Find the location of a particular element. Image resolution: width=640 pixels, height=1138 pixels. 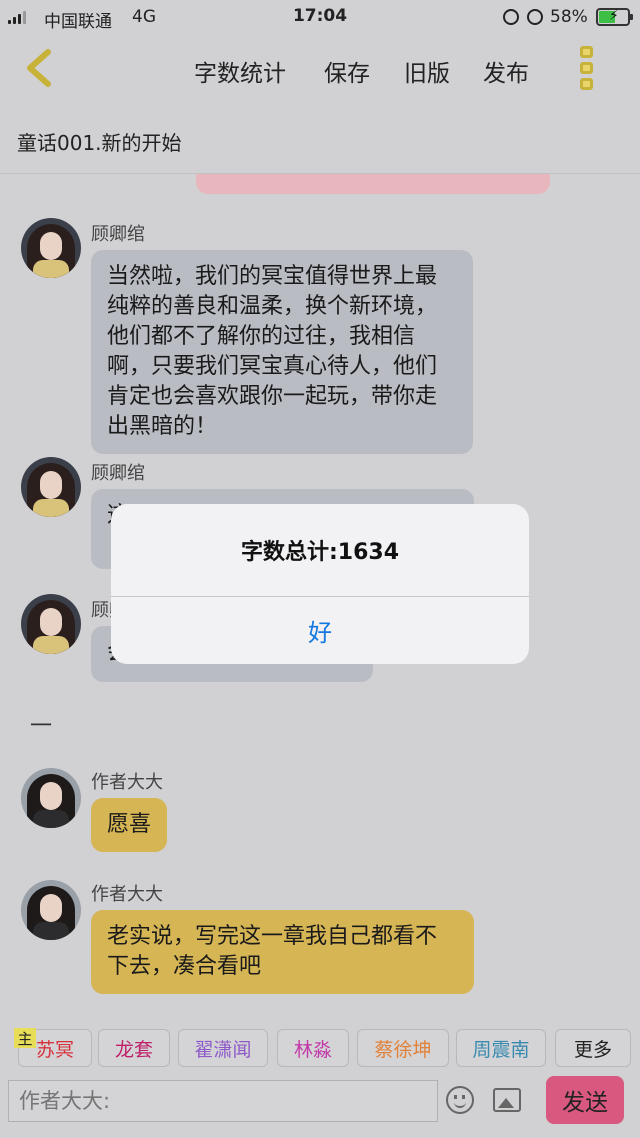

clock: 17:04 is located at coordinates (320, 16).